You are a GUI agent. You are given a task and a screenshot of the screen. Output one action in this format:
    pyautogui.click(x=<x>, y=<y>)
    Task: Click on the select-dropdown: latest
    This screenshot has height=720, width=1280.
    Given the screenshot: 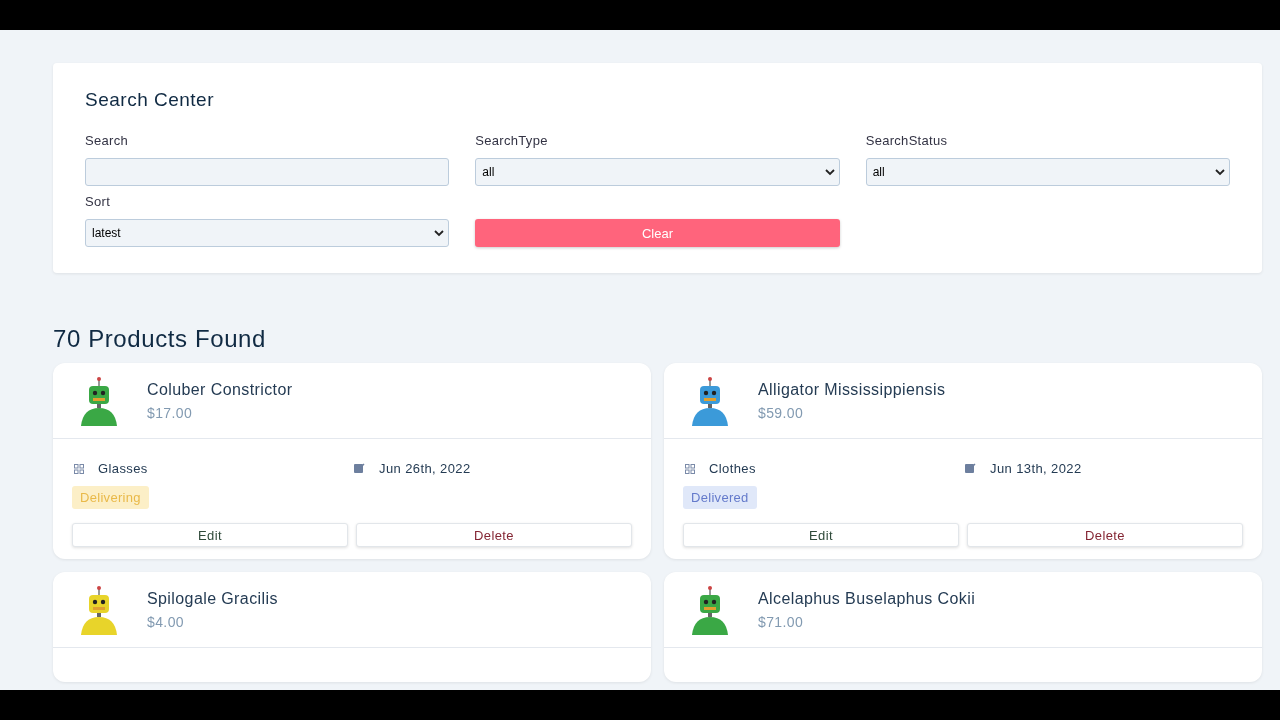 What is the action you would take?
    pyautogui.click(x=267, y=233)
    